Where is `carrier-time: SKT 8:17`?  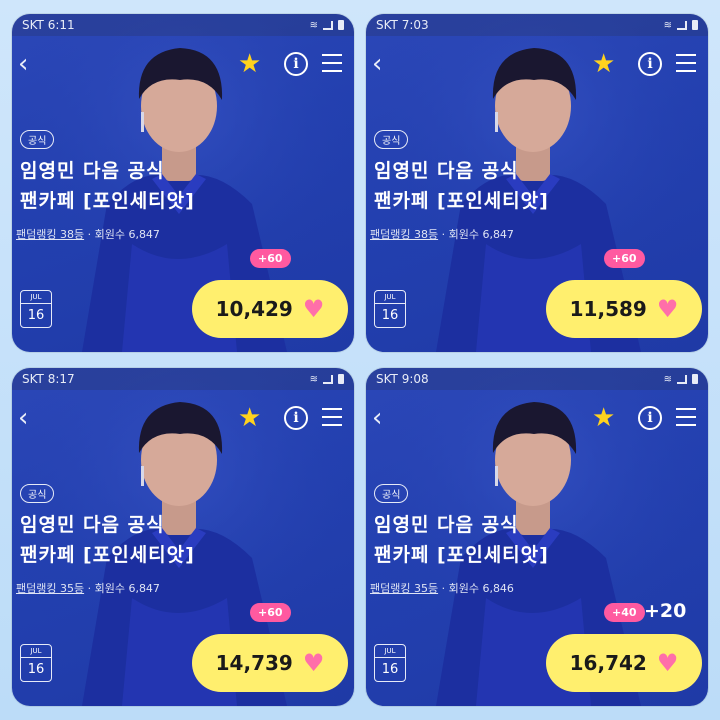 carrier-time: SKT 8:17 is located at coordinates (48, 379).